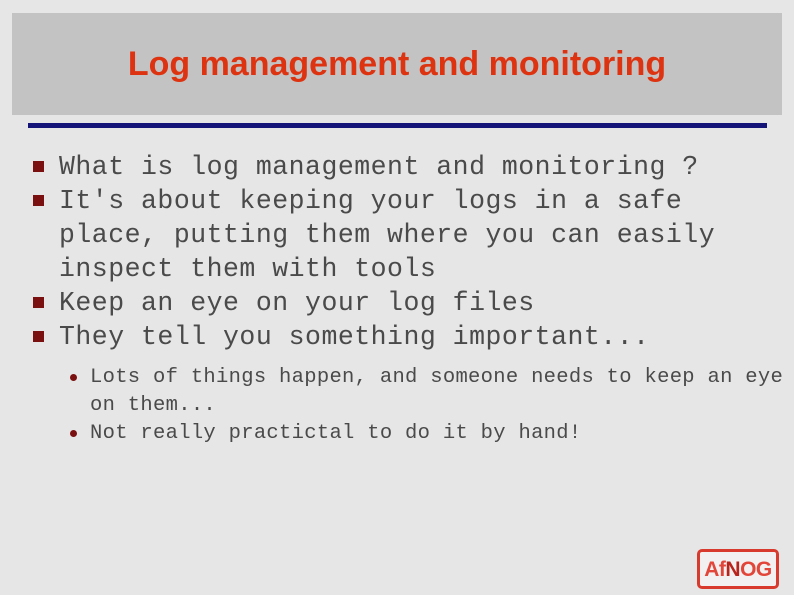  What do you see at coordinates (733, 569) in the screenshot?
I see `afnog-logo-accent: N` at bounding box center [733, 569].